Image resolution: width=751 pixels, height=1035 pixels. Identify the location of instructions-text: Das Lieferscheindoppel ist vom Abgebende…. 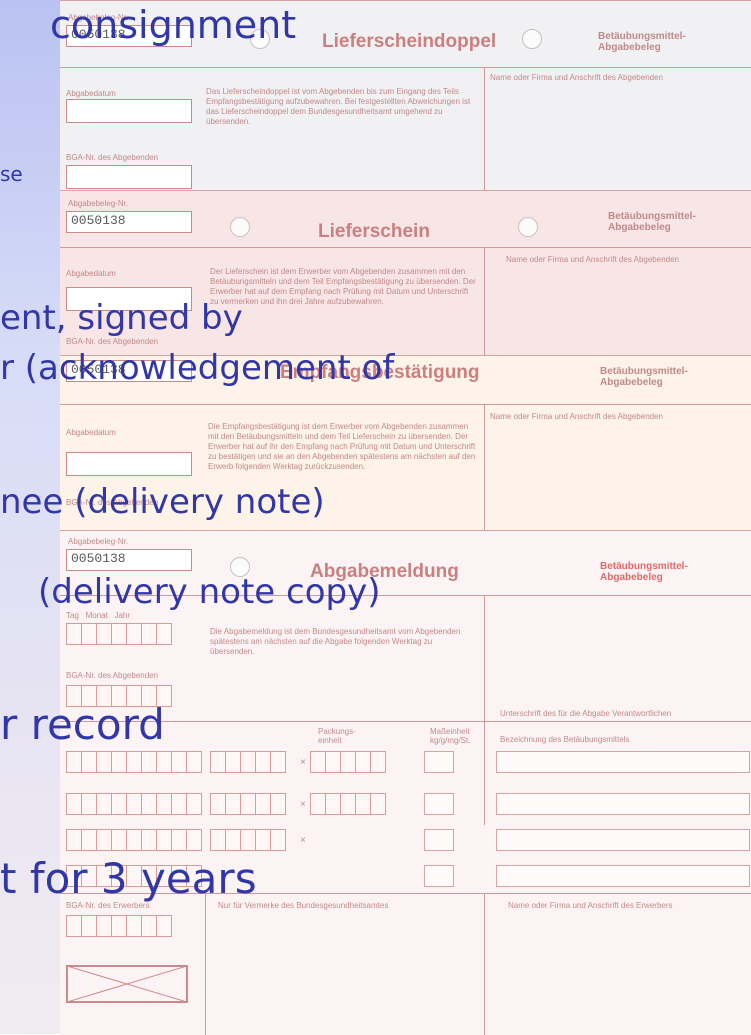
(338, 106).